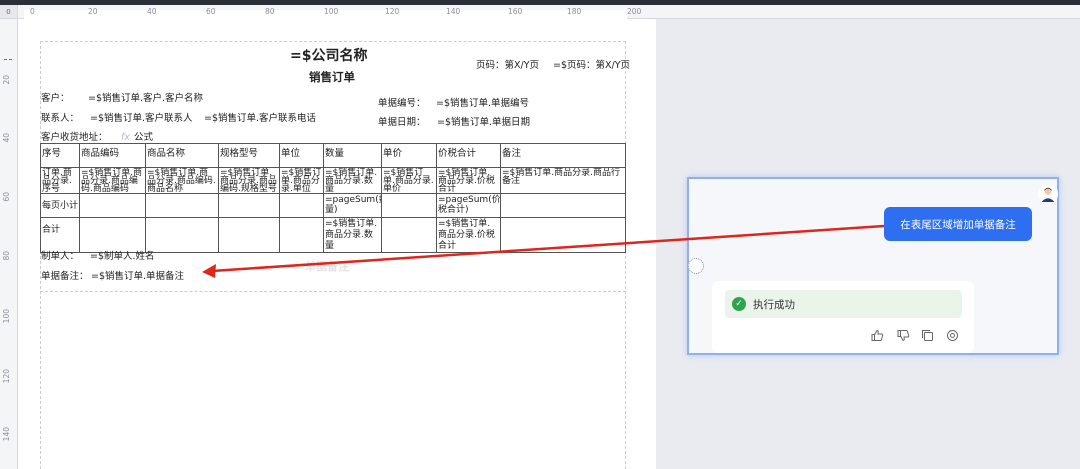 This screenshot has width=1080, height=469. Describe the element at coordinates (125, 137) in the screenshot. I see `formula-icon: fx` at that location.